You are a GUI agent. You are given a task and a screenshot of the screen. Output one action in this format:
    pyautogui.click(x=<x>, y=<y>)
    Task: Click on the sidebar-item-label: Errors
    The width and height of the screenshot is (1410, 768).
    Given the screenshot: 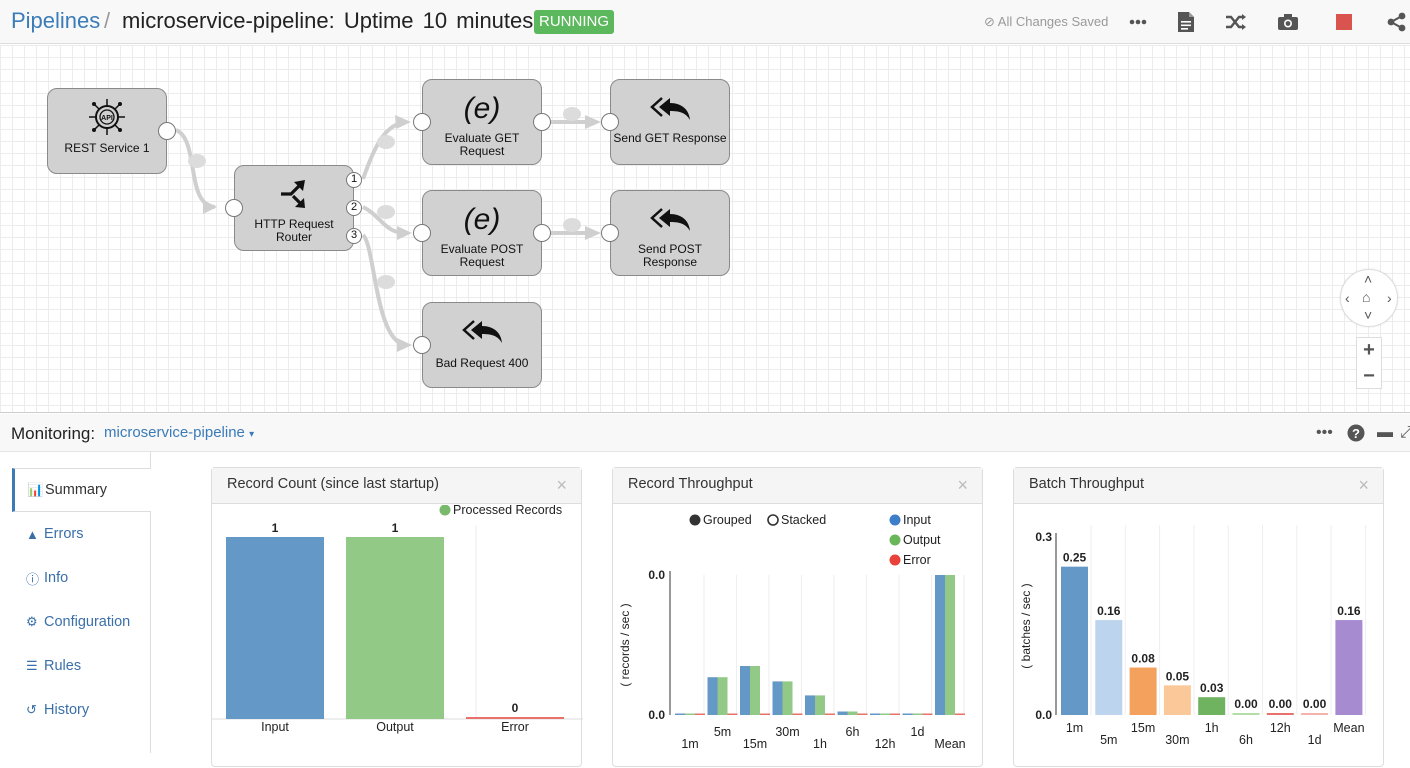 What is the action you would take?
    pyautogui.click(x=64, y=534)
    